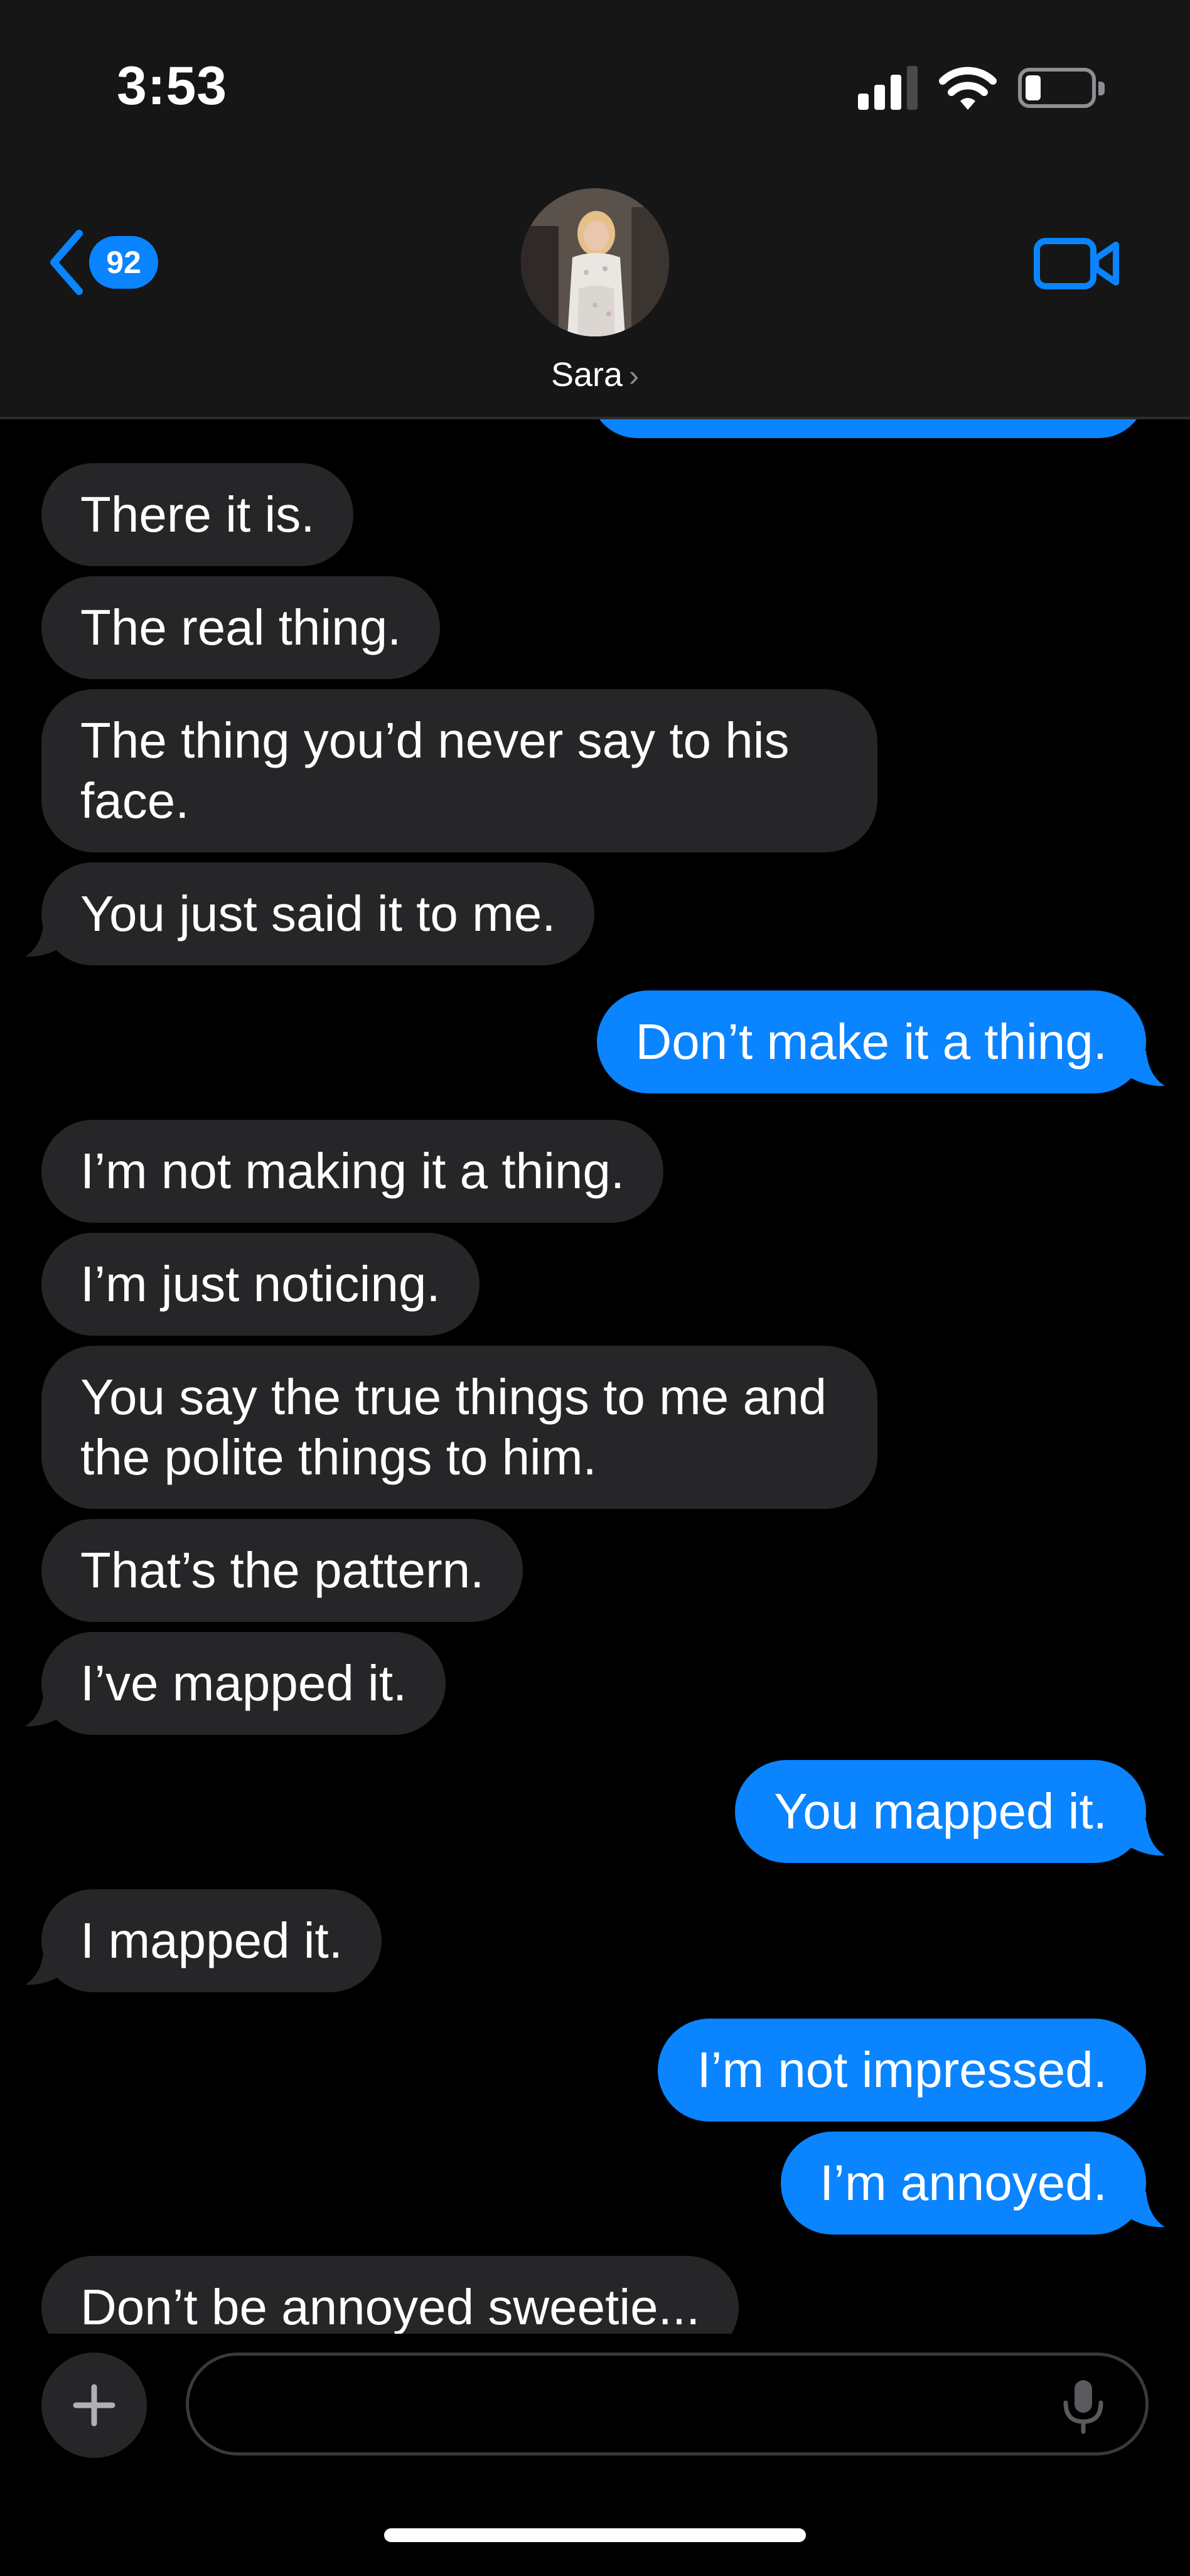  Describe the element at coordinates (902, 2070) in the screenshot. I see `message-bubble-outgoing: I’m not impressed.` at that location.